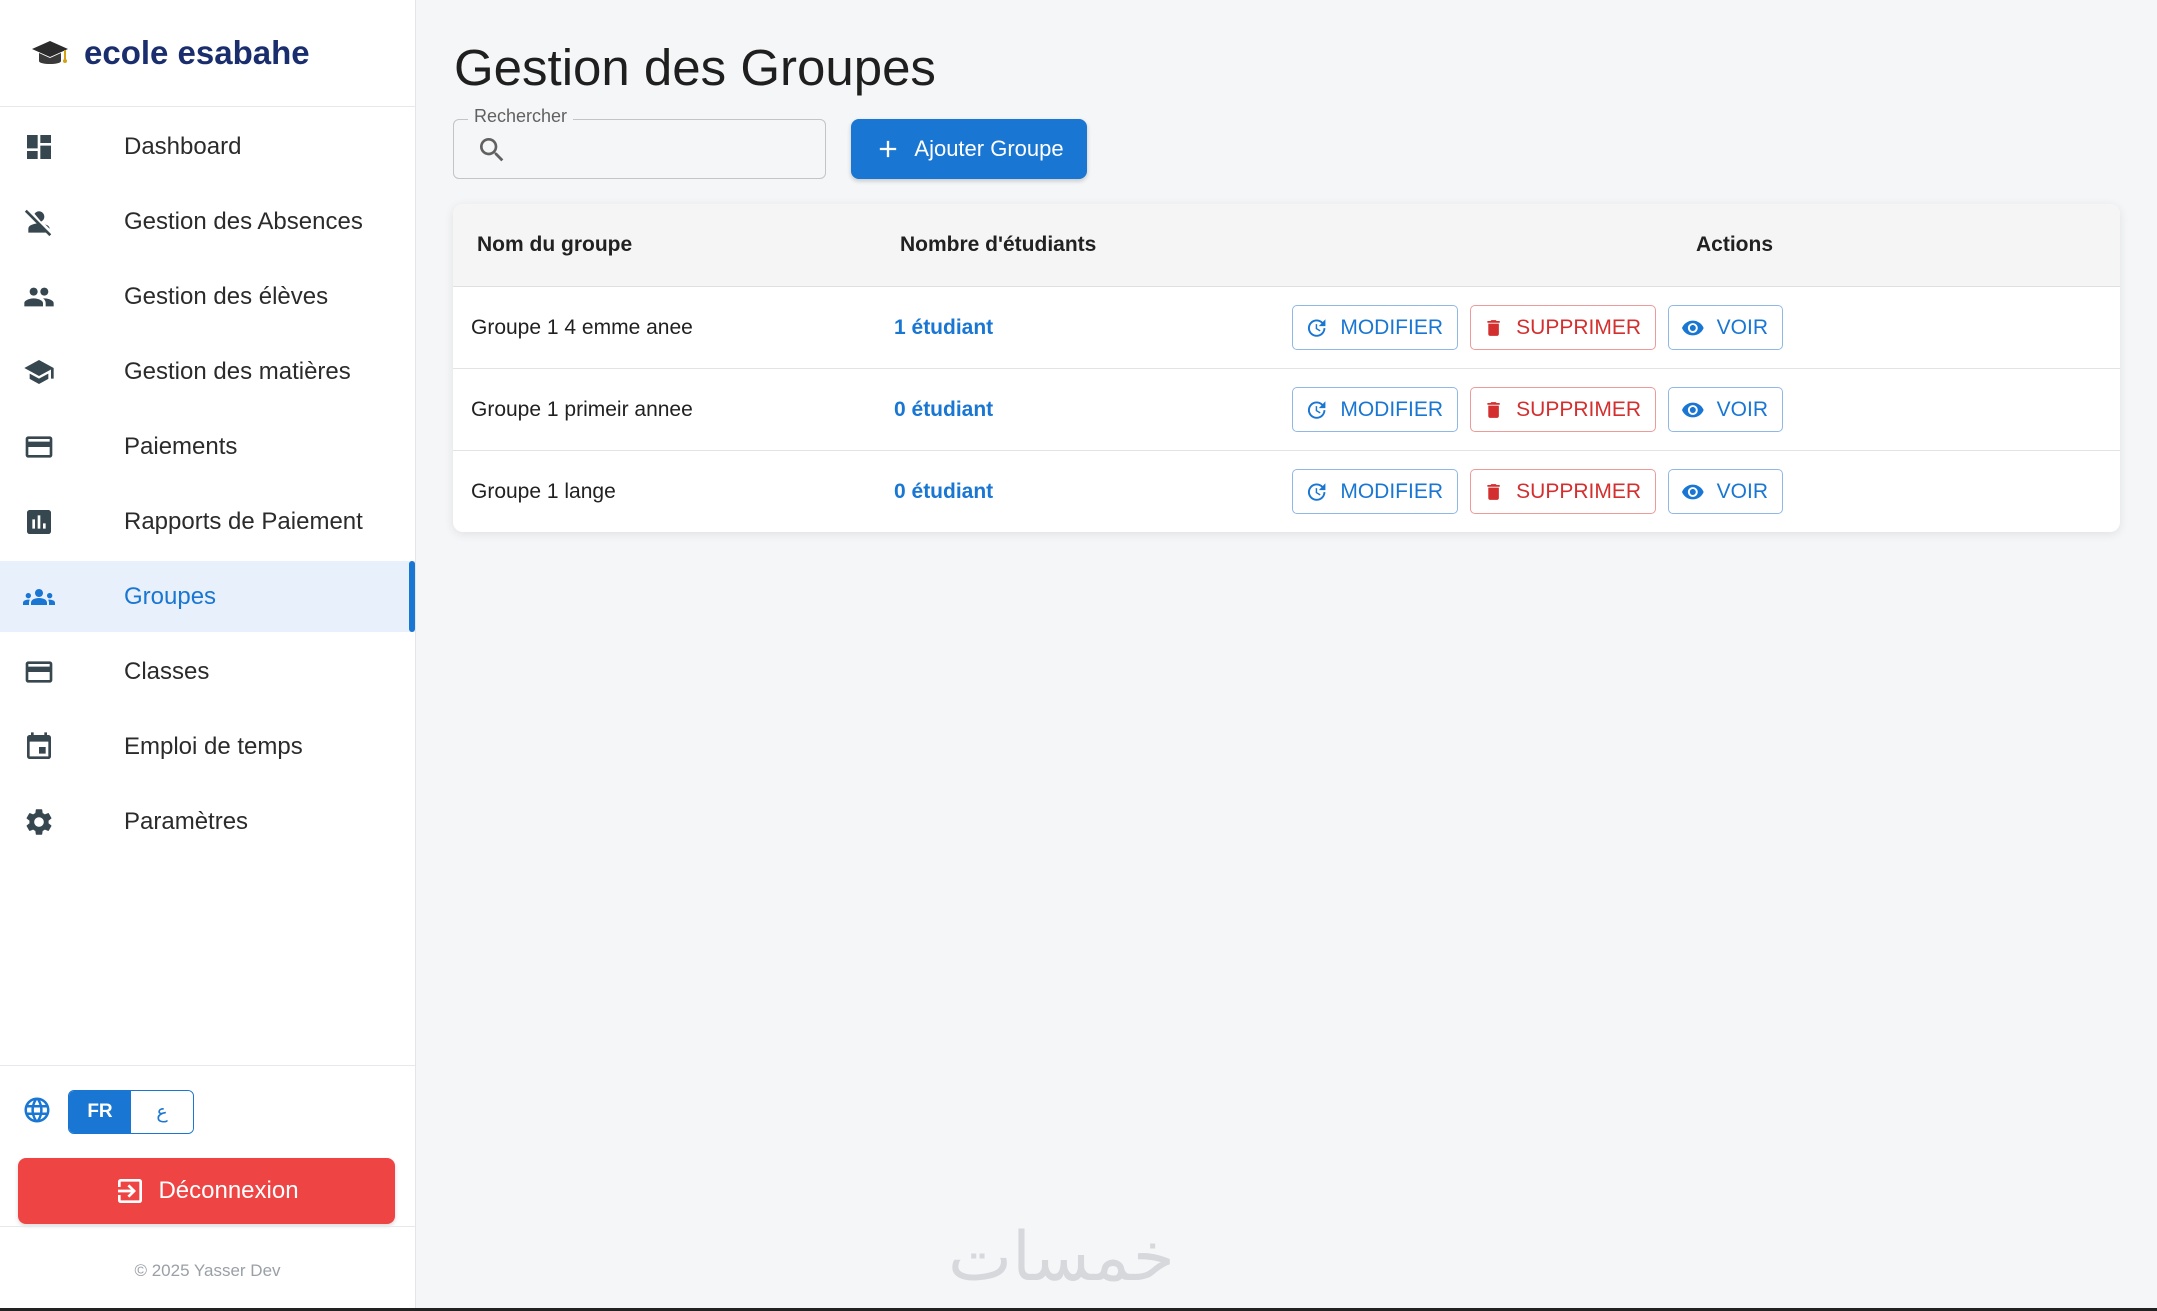 This screenshot has height=1311, width=2157. What do you see at coordinates (186, 821) in the screenshot?
I see `sidebar-item-label: Paramètres` at bounding box center [186, 821].